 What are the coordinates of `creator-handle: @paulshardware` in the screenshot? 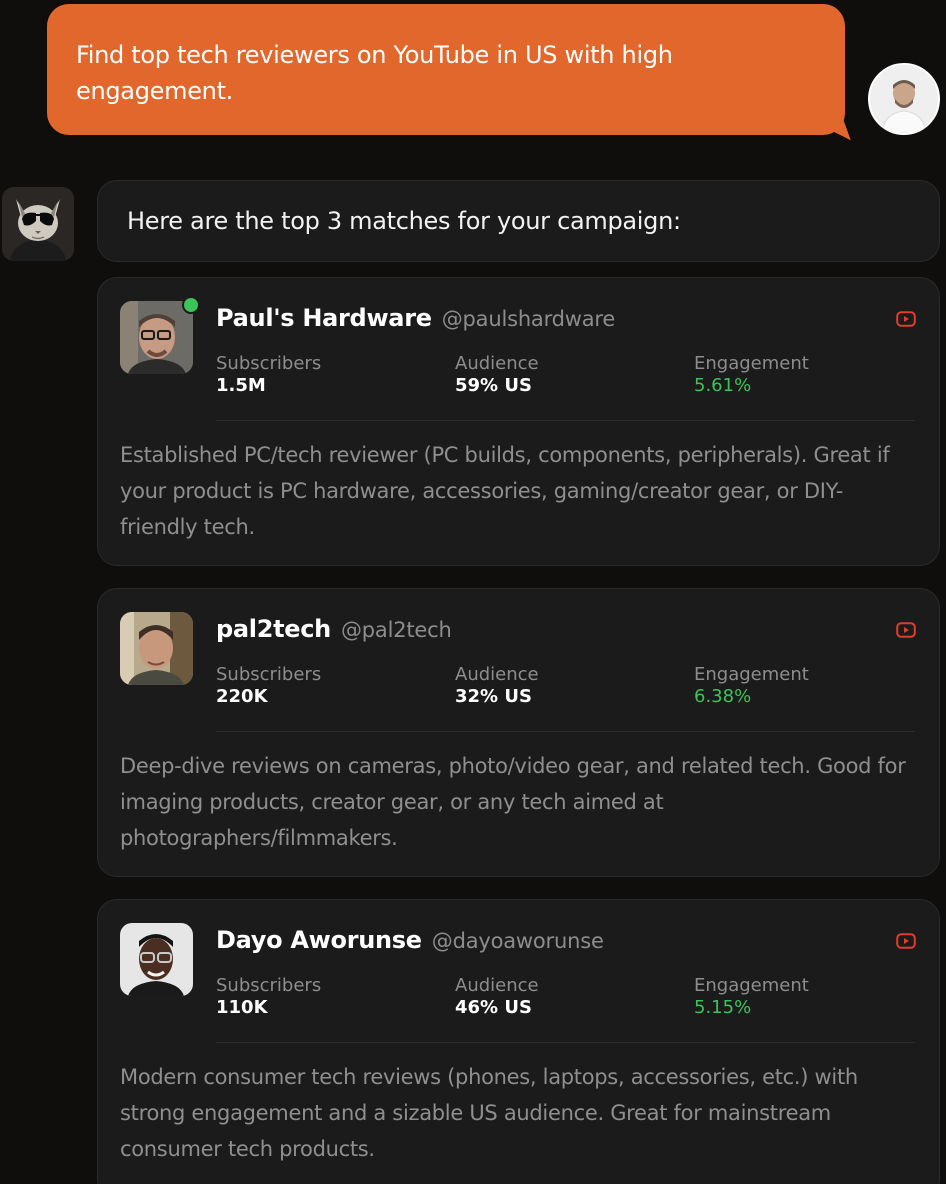 It's located at (529, 319).